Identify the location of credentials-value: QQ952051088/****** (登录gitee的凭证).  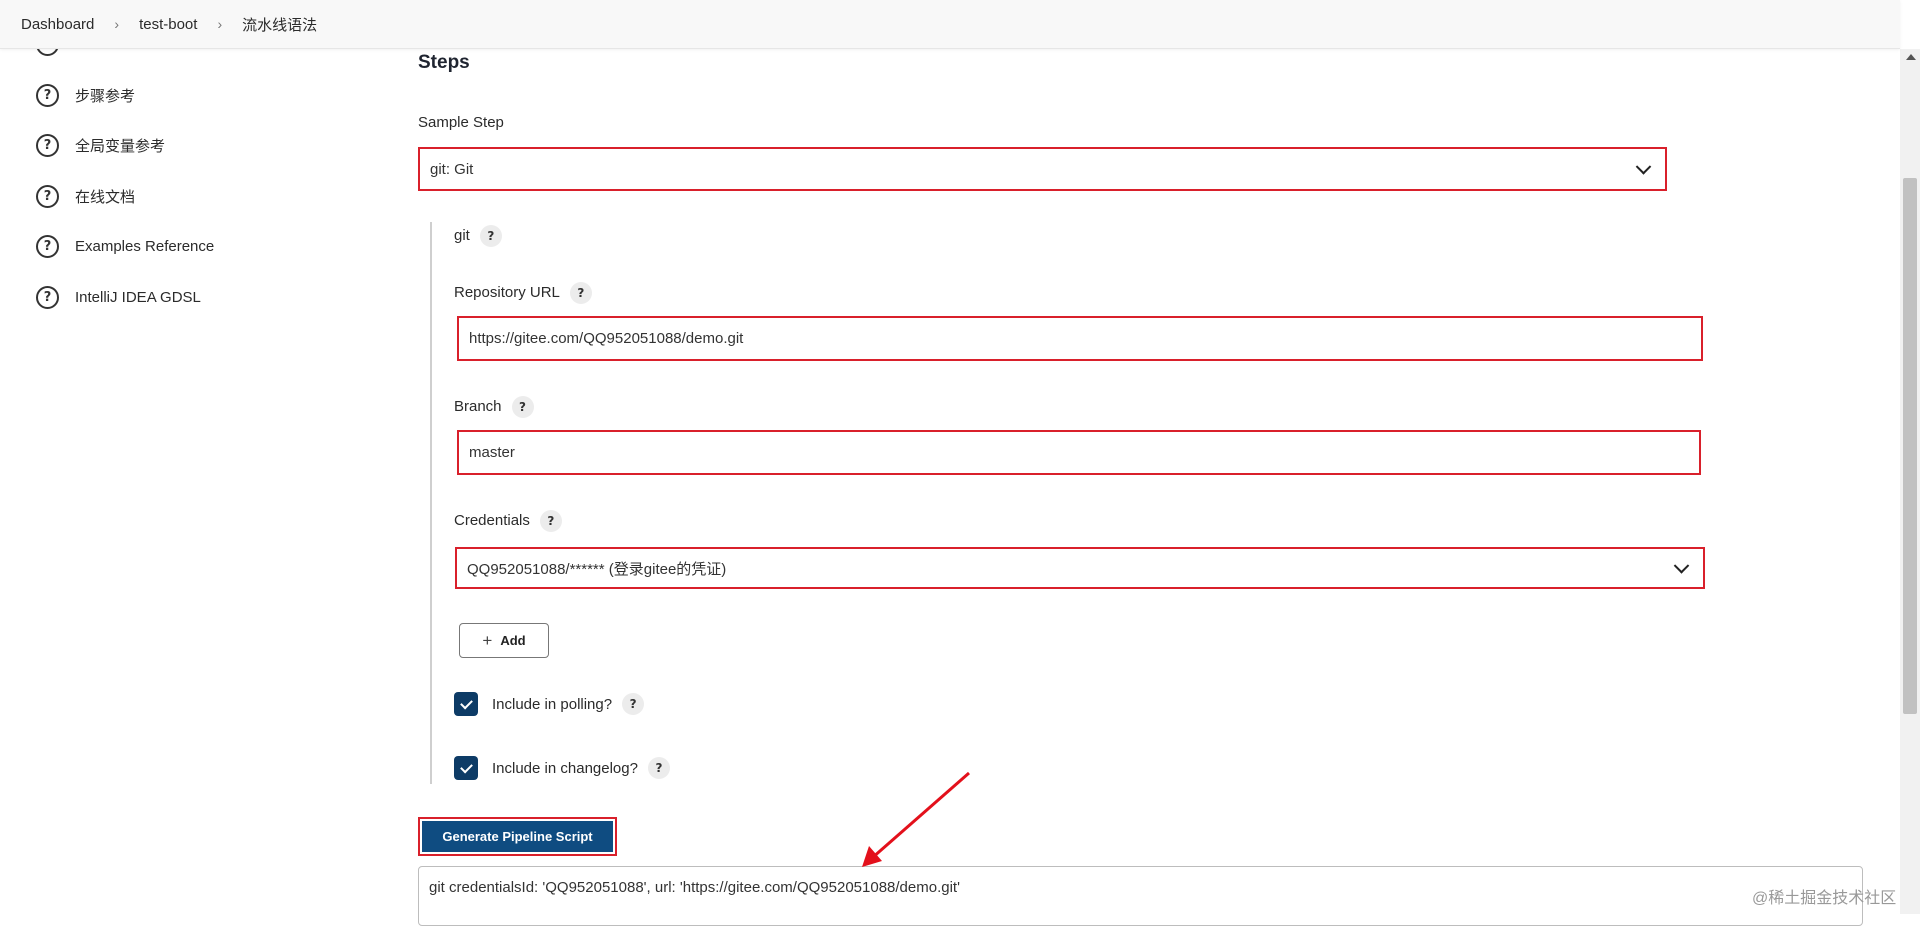
(597, 569).